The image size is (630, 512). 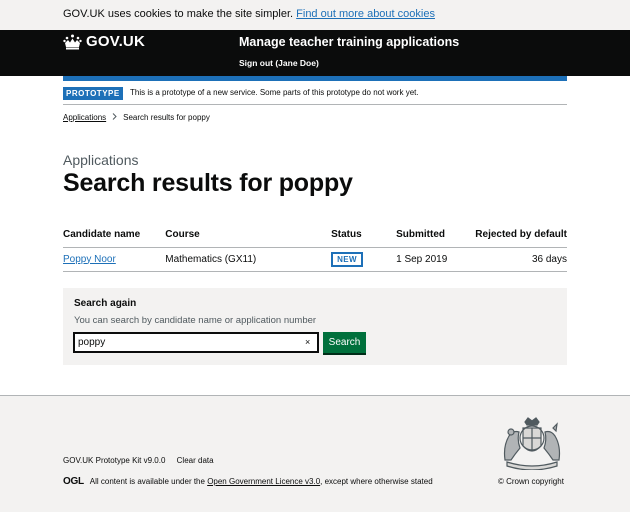 What do you see at coordinates (376, 481) in the screenshot?
I see `licence-suffix: , except where otherwise stated` at bounding box center [376, 481].